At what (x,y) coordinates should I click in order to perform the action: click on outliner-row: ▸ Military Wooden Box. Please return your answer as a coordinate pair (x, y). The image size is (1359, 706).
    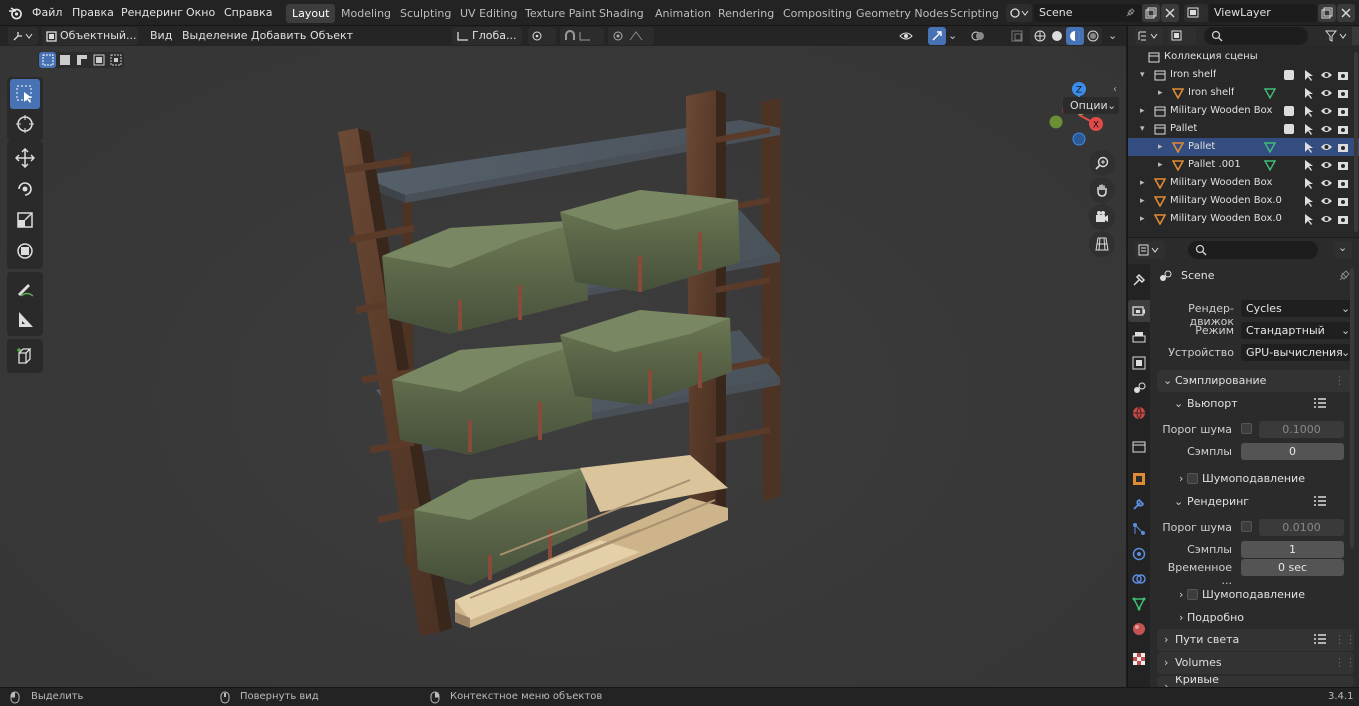
    Looking at the image, I should click on (1243, 183).